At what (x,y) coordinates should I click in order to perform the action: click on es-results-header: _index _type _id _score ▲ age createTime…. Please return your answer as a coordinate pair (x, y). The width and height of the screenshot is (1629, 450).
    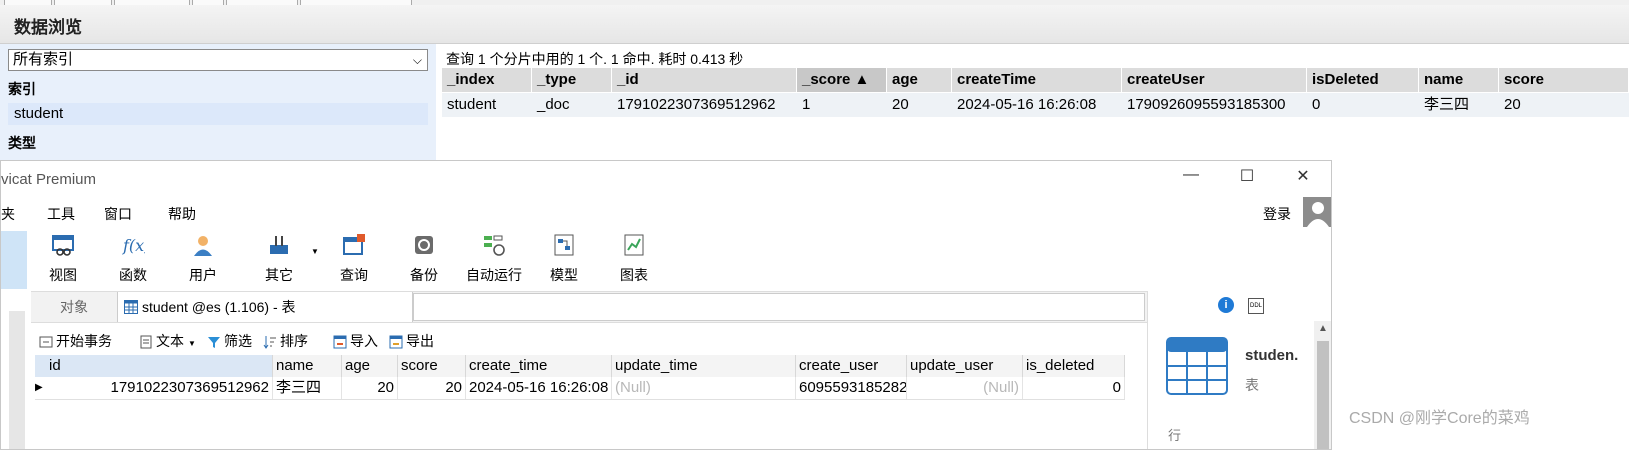
    Looking at the image, I should click on (1035, 80).